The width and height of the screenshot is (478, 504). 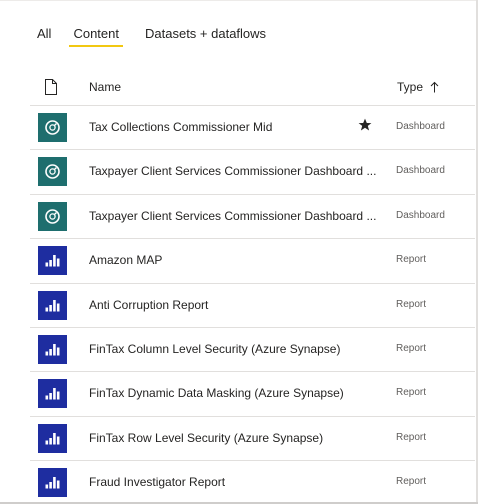 I want to click on content-tabs: All Content Datasets + dataflows, so click(x=162, y=37).